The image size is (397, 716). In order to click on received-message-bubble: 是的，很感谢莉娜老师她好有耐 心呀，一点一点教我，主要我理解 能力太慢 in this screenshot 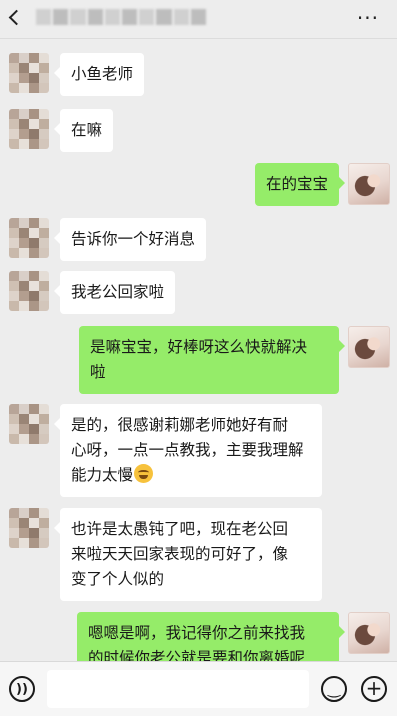, I will do `click(188, 450)`.